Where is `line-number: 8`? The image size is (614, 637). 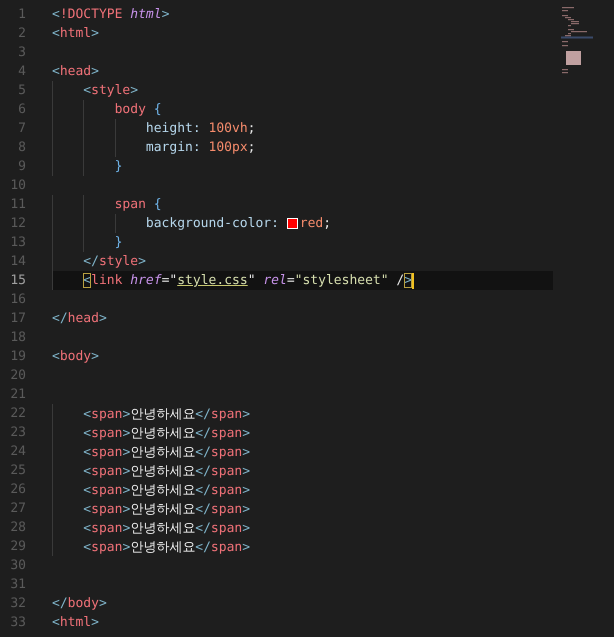 line-number: 8 is located at coordinates (21, 147).